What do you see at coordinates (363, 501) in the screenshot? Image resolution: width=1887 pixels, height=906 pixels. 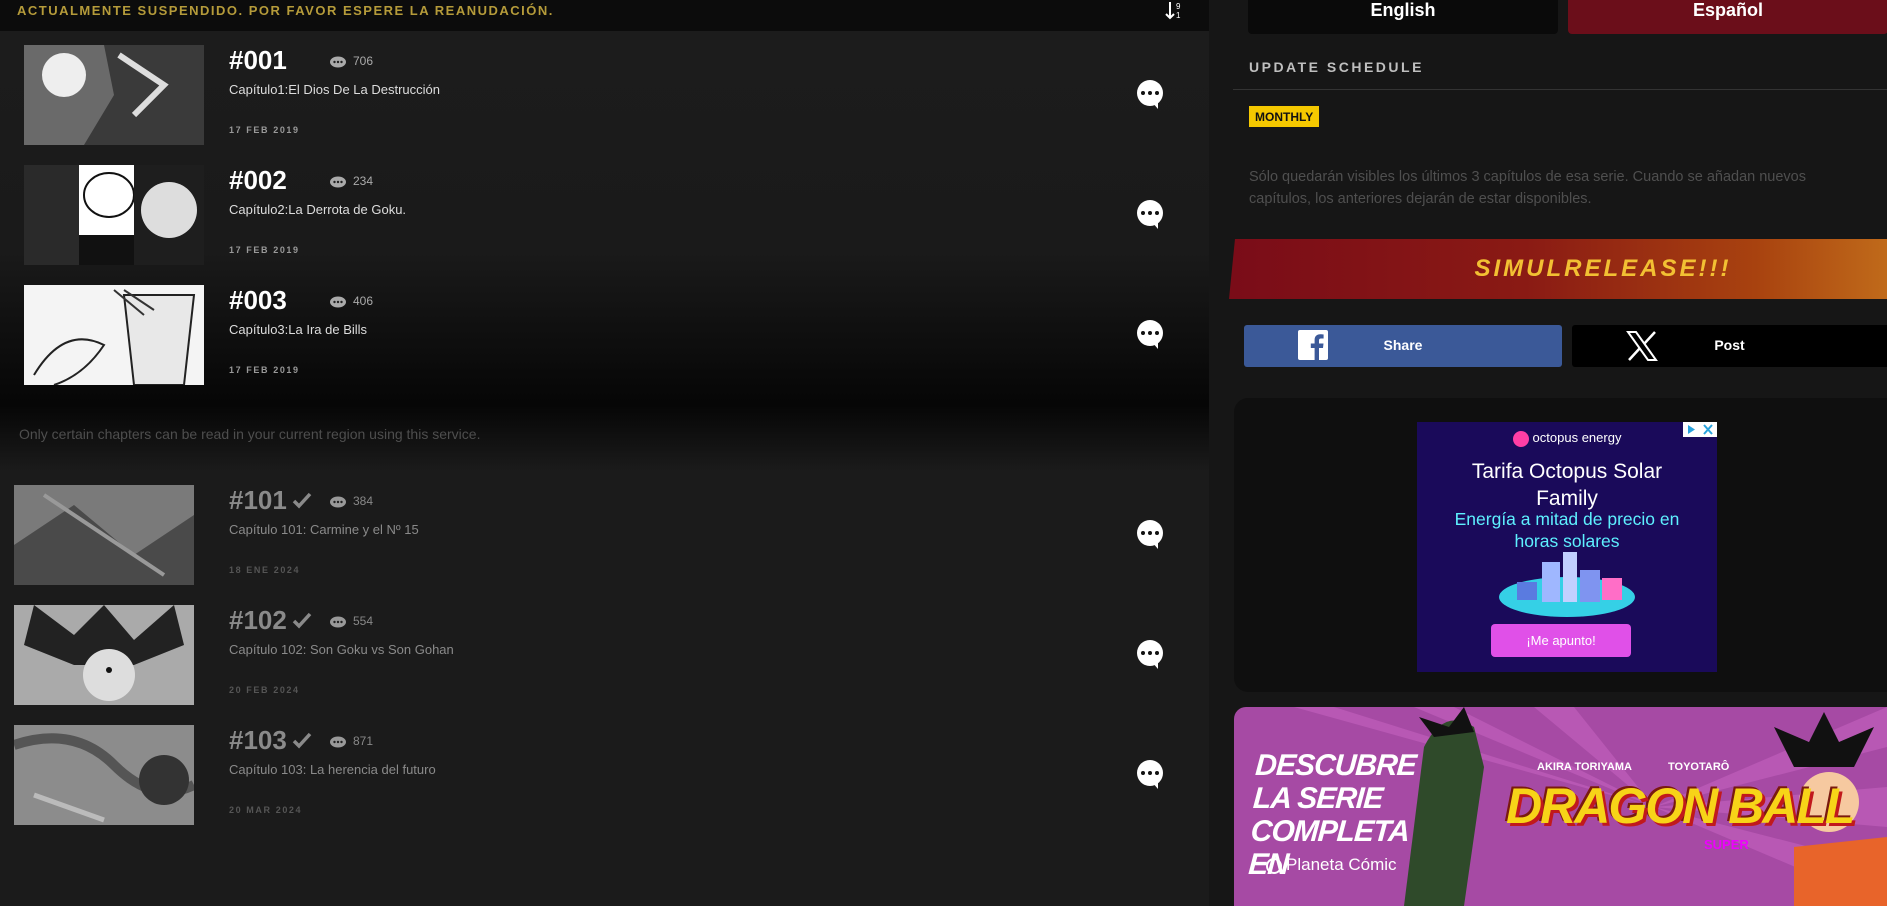 I see `comment-count: 384` at bounding box center [363, 501].